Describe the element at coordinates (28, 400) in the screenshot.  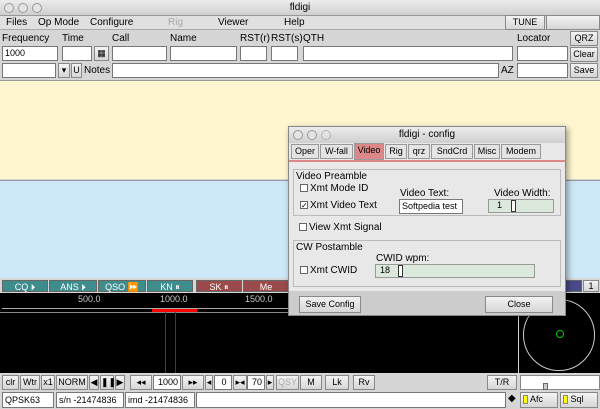
I see `mode-indicator: QPSK63` at that location.